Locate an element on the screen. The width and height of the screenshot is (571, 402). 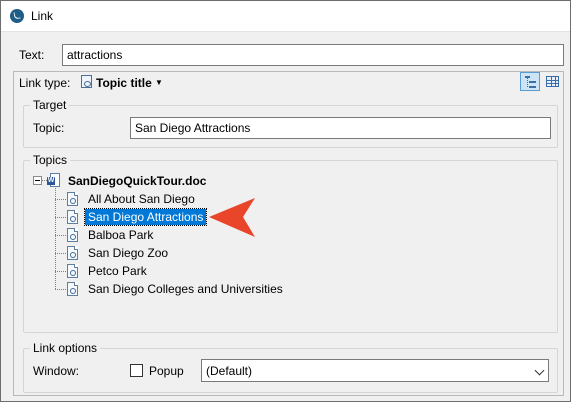
collapse-icon is located at coordinates (37, 180).